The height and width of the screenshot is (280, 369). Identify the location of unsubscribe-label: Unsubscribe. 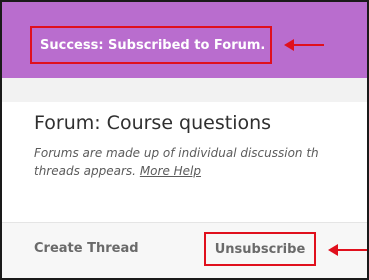
(260, 249).